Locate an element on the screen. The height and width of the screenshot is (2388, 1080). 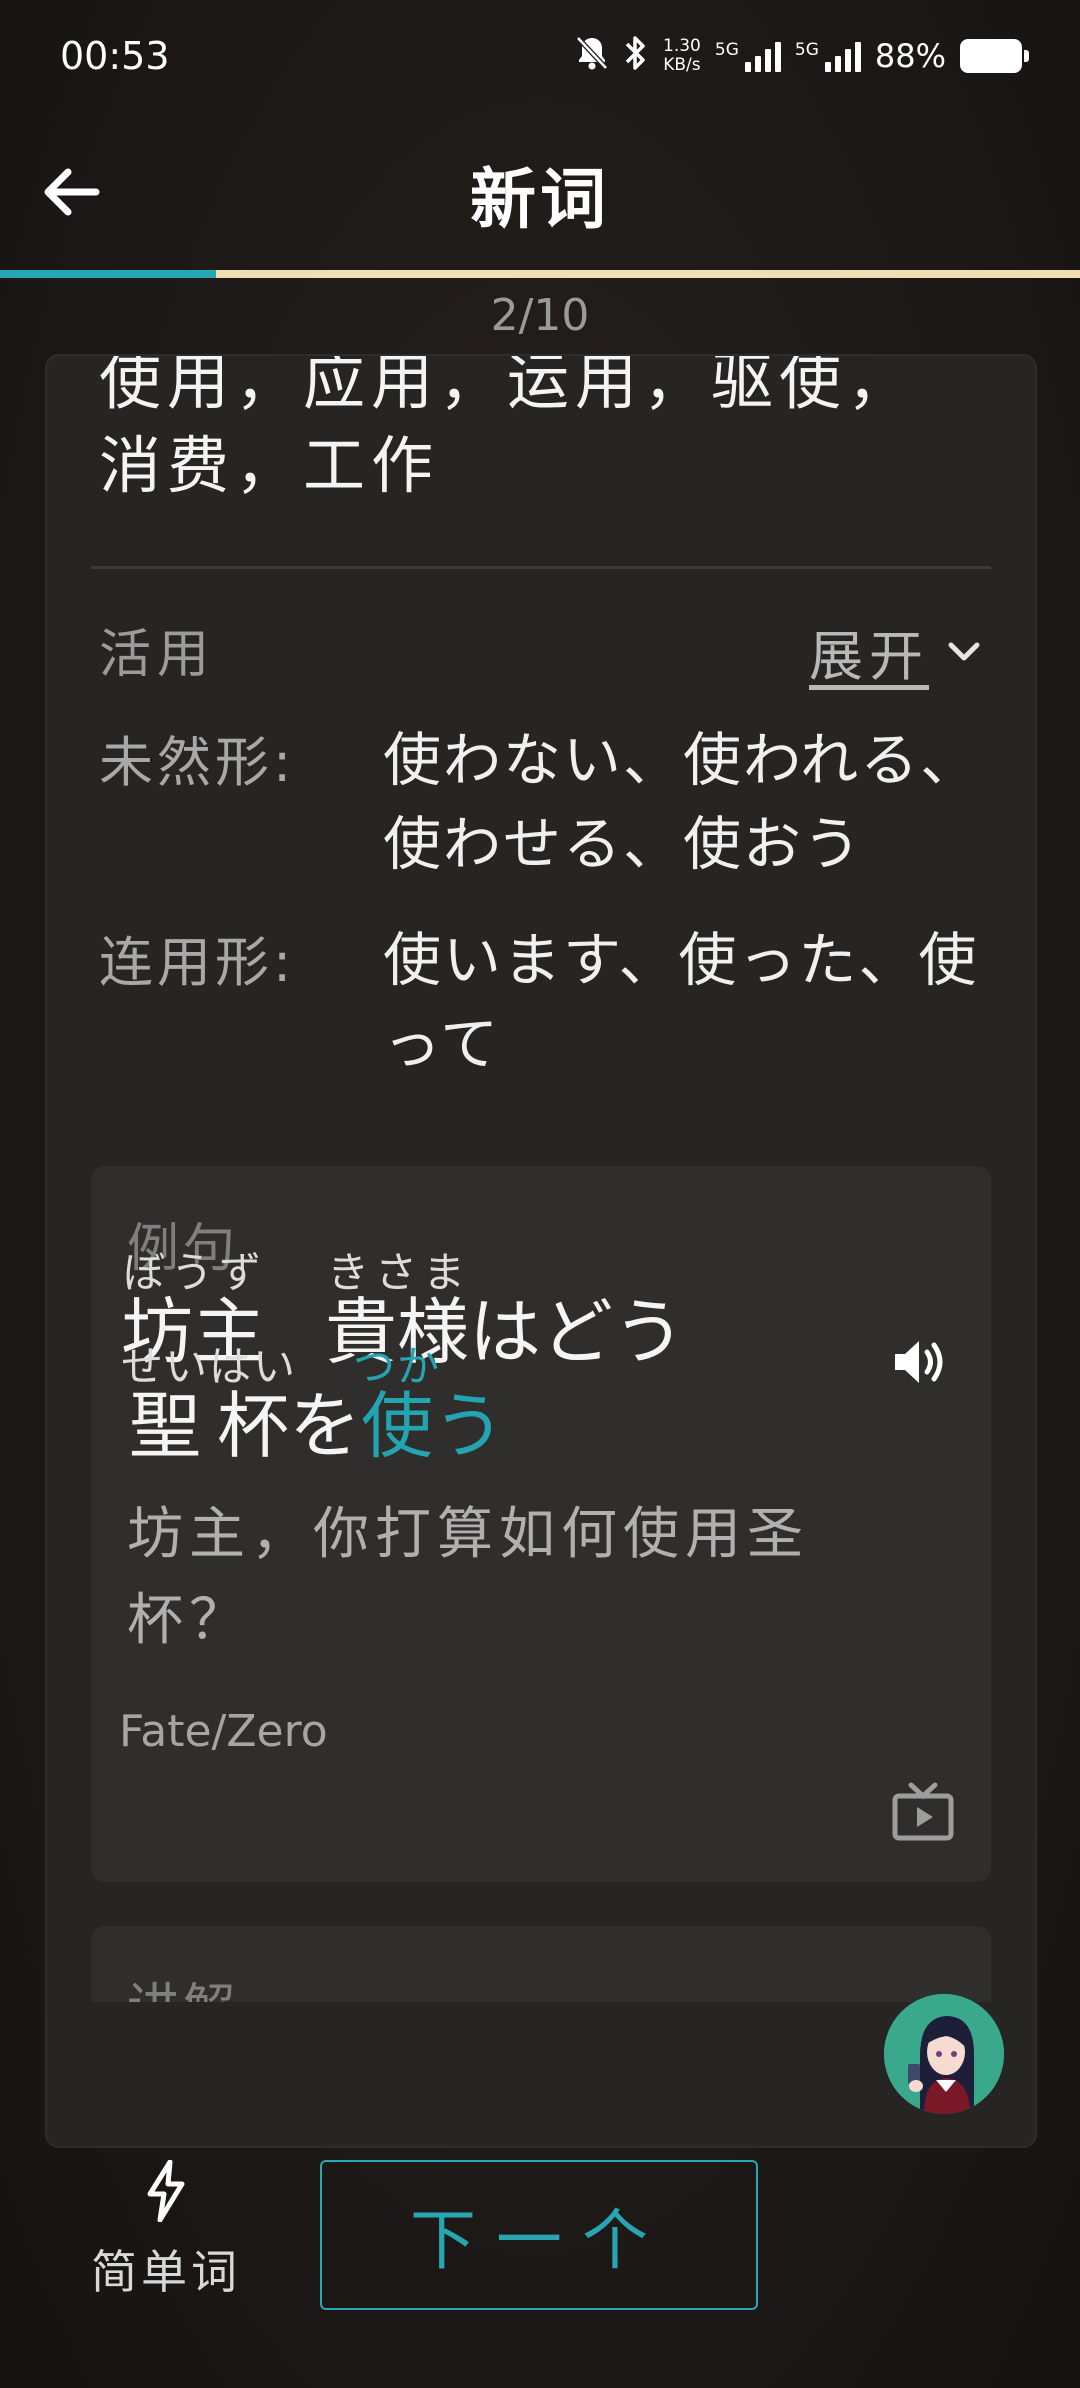
easy-word-button: 简单词 is located at coordinates (166, 2235).